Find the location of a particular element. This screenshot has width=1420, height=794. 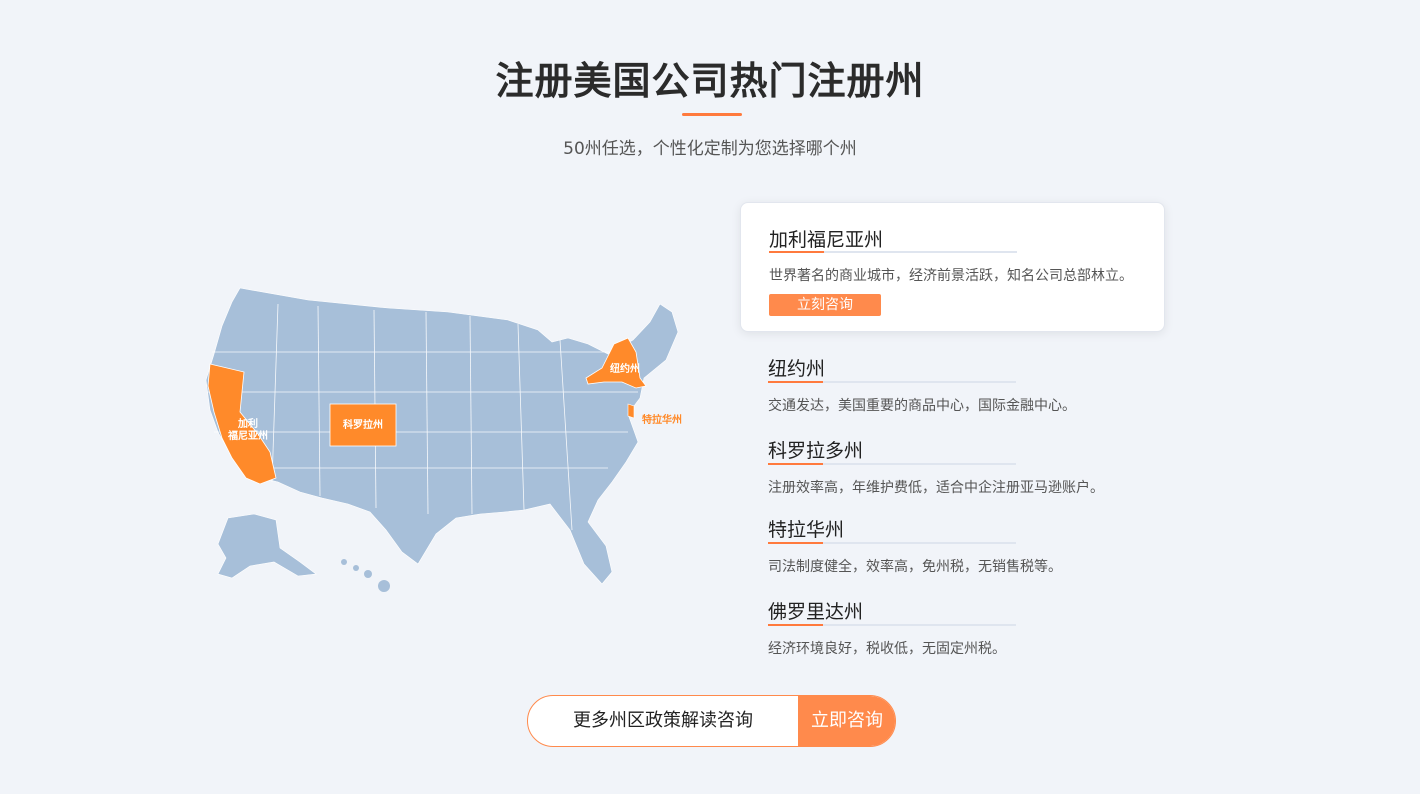

state-name: 纽约州 is located at coordinates (797, 369).